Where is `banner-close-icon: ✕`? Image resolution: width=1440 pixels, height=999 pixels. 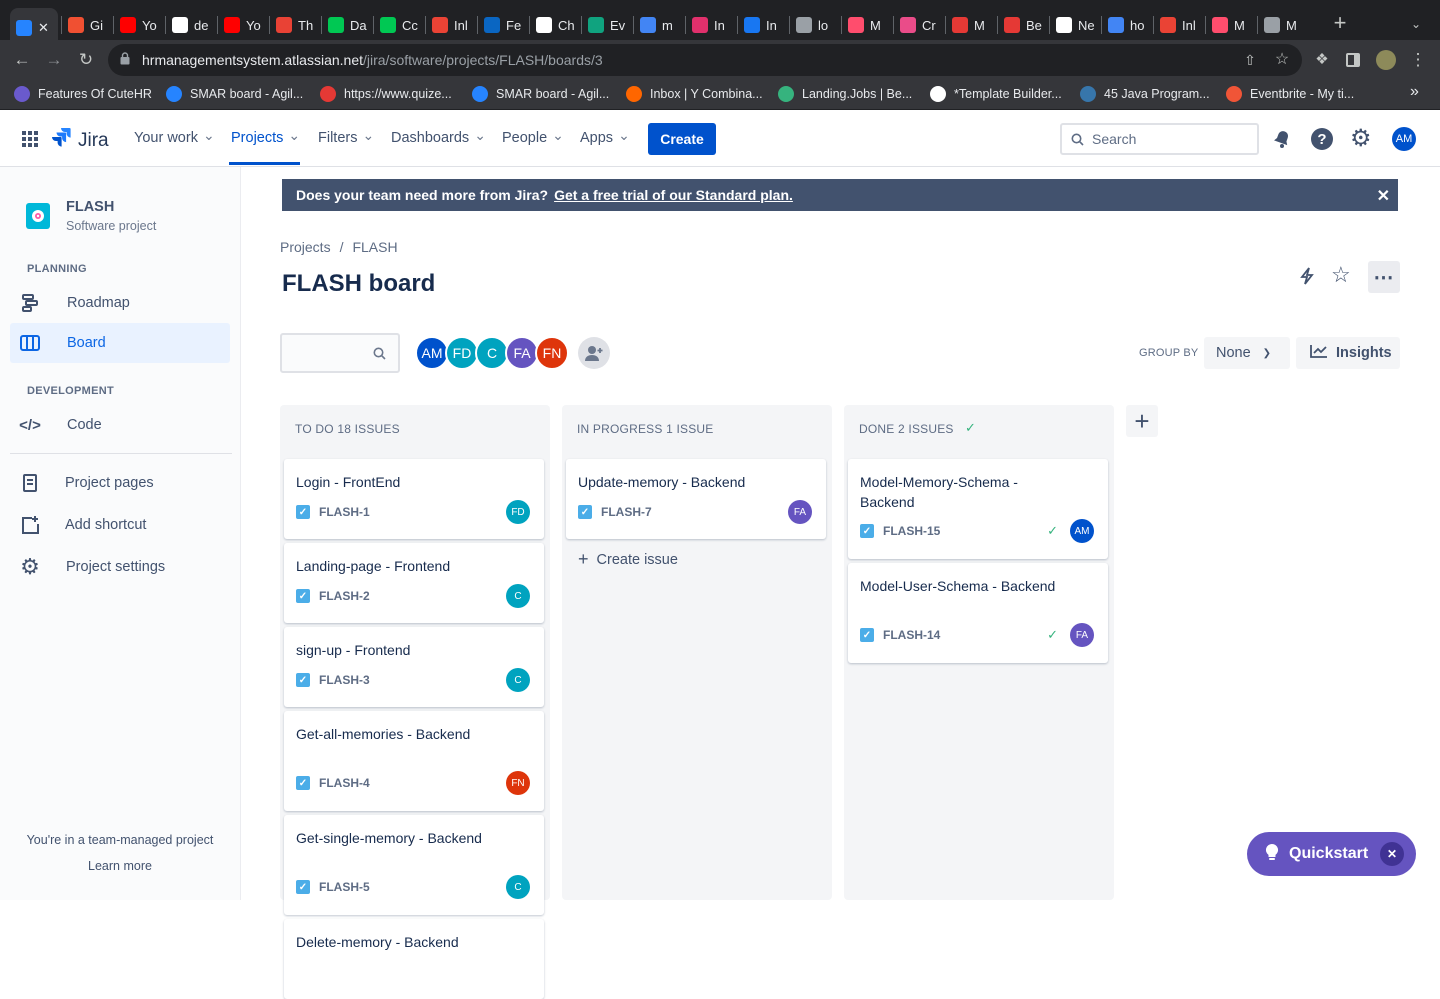 banner-close-icon: ✕ is located at coordinates (1383, 196).